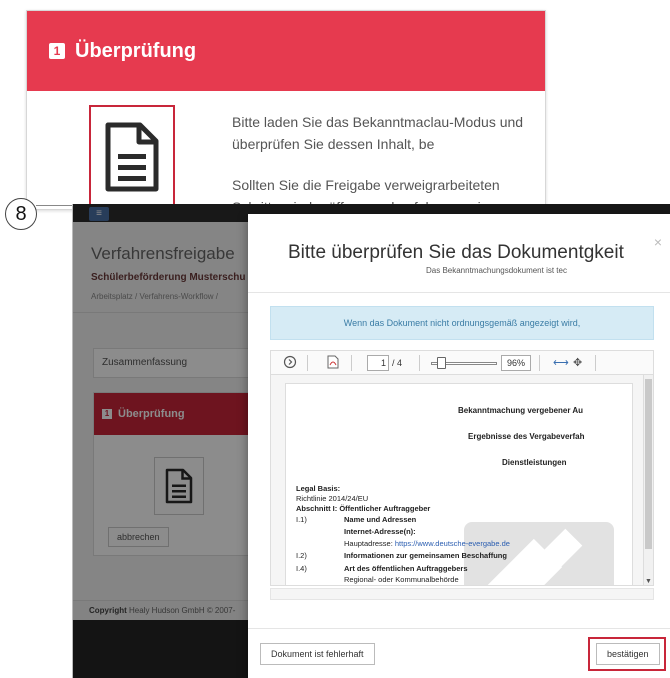 The width and height of the screenshot is (670, 678). What do you see at coordinates (406, 568) in the screenshot?
I see `doc-item-title: Art des öffentlichen Auftraggebers` at bounding box center [406, 568].